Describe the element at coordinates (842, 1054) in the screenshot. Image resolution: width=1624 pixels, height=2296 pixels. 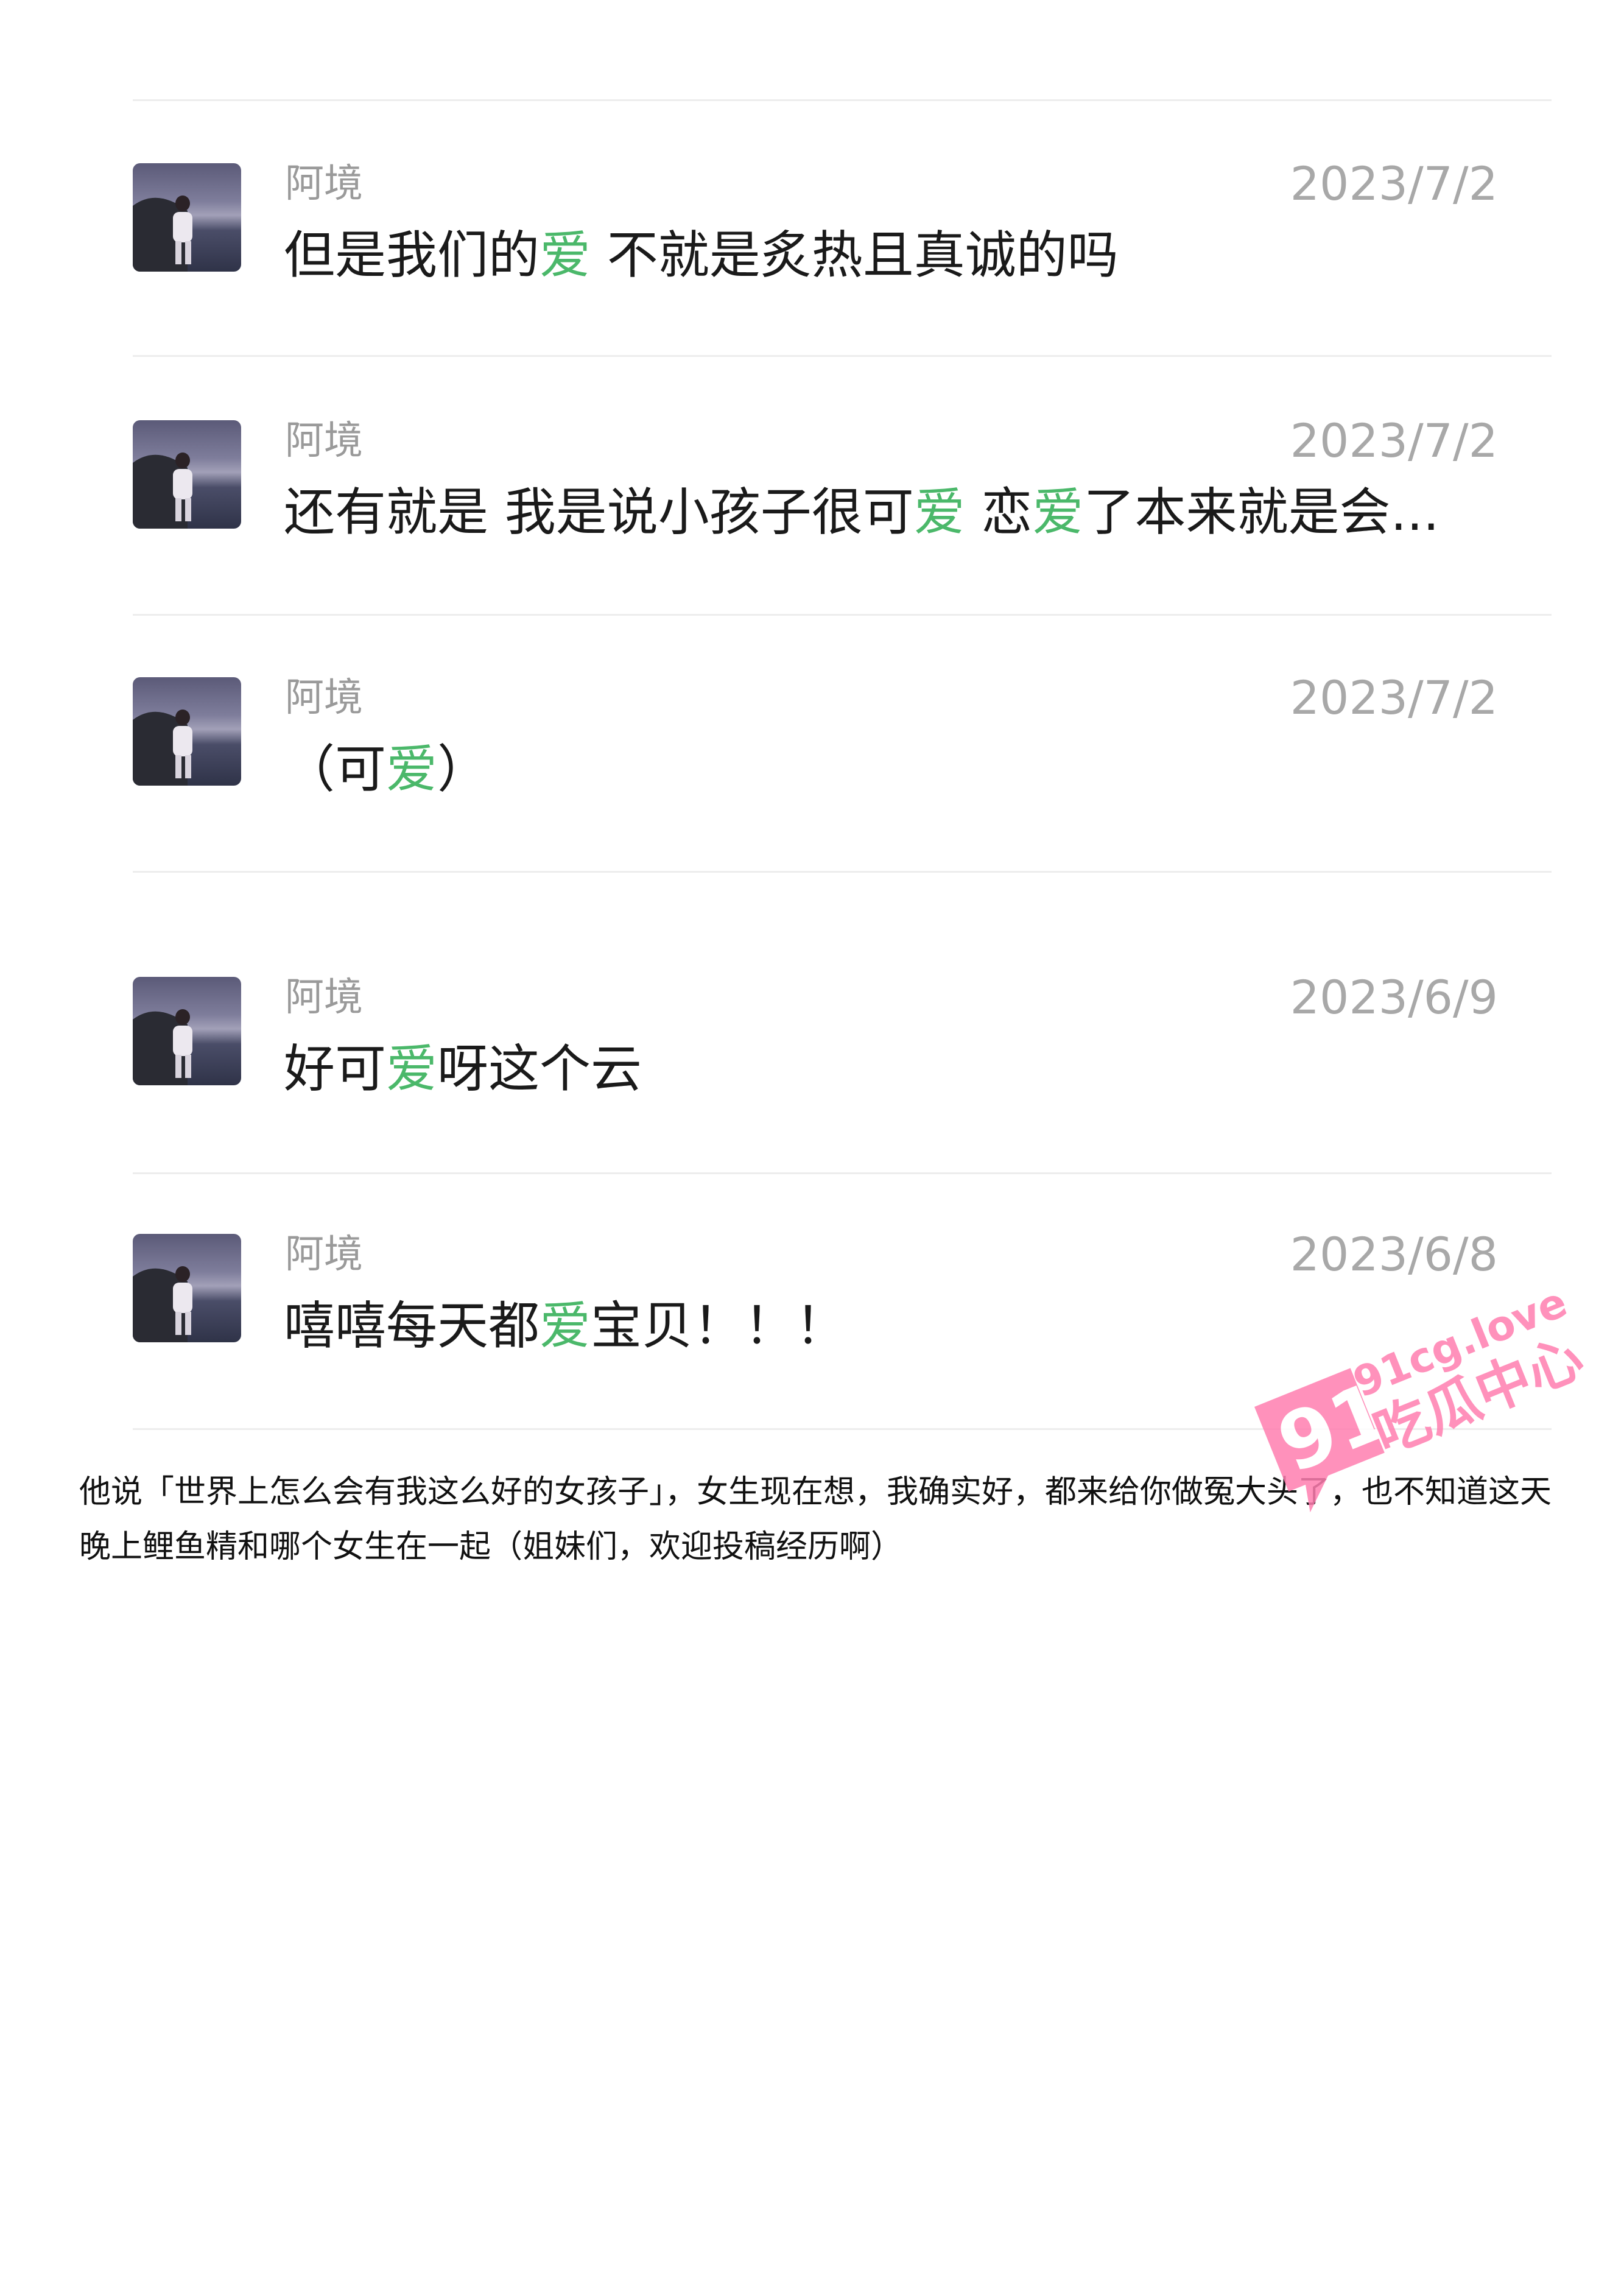
I see `message-item: 阿境 2023/6/9 好可爱呀这个云` at that location.